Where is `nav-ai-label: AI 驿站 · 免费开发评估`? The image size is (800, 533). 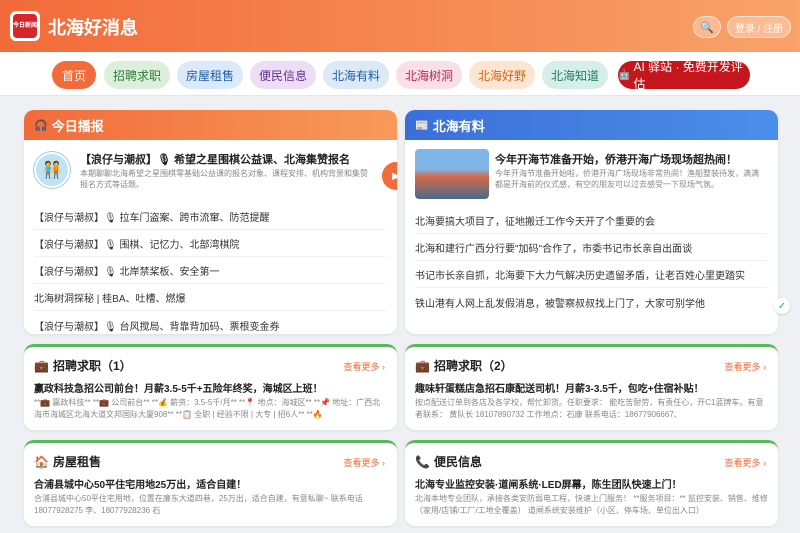 nav-ai-label: AI 驿站 · 免费开发评估 is located at coordinates (688, 75).